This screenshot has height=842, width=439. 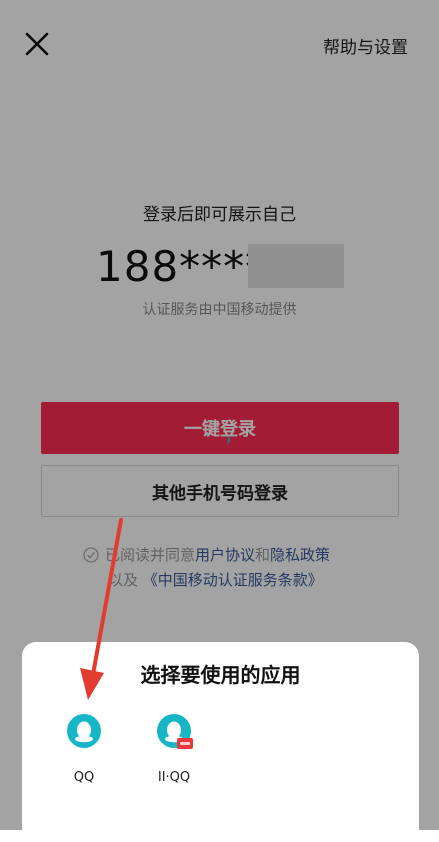 What do you see at coordinates (84, 777) in the screenshot?
I see `app-label-qq: QQ` at bounding box center [84, 777].